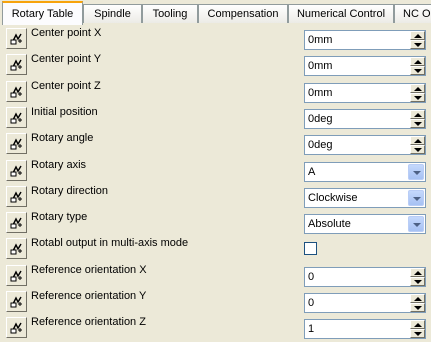  Describe the element at coordinates (89, 269) in the screenshot. I see `param-label: Reference orientation X` at that location.